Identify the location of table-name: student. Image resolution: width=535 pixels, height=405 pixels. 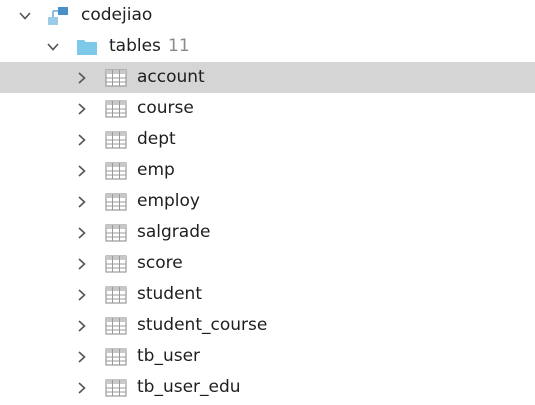
(169, 294).